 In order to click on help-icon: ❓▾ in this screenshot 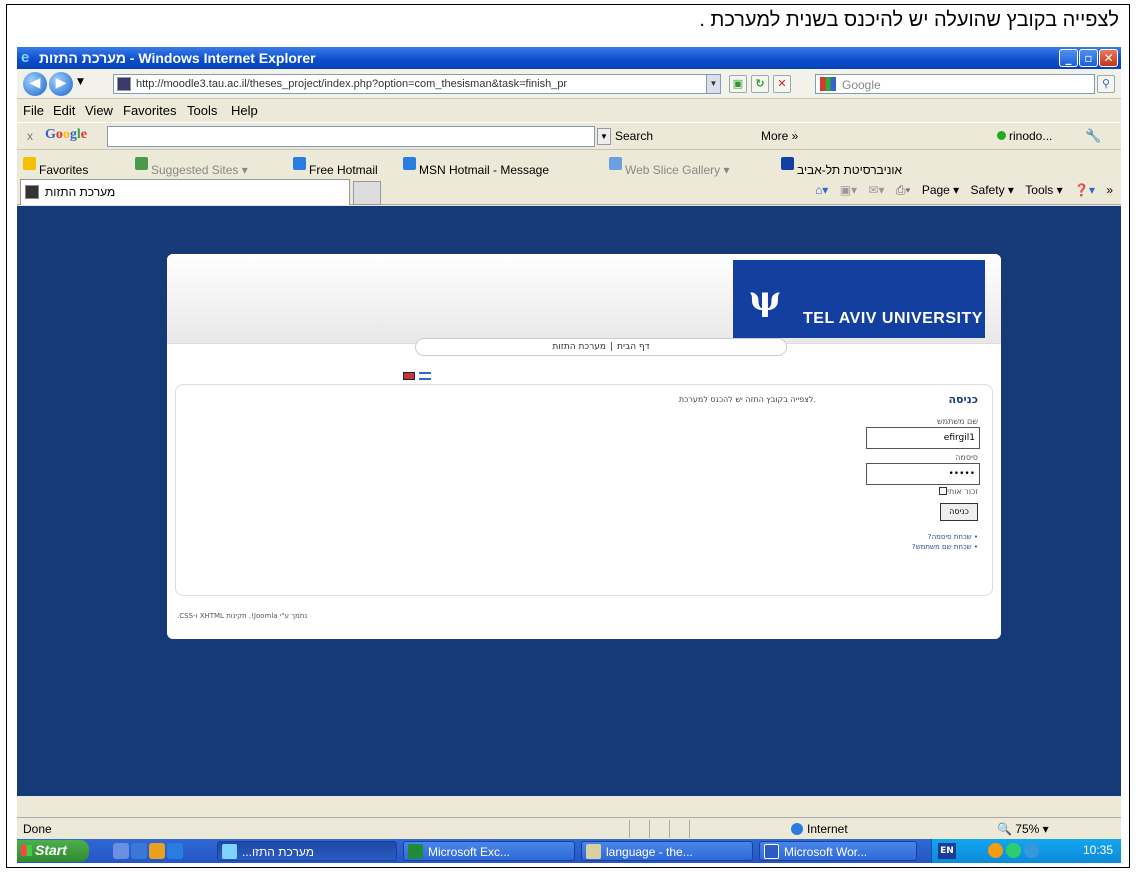, I will do `click(1084, 190)`.